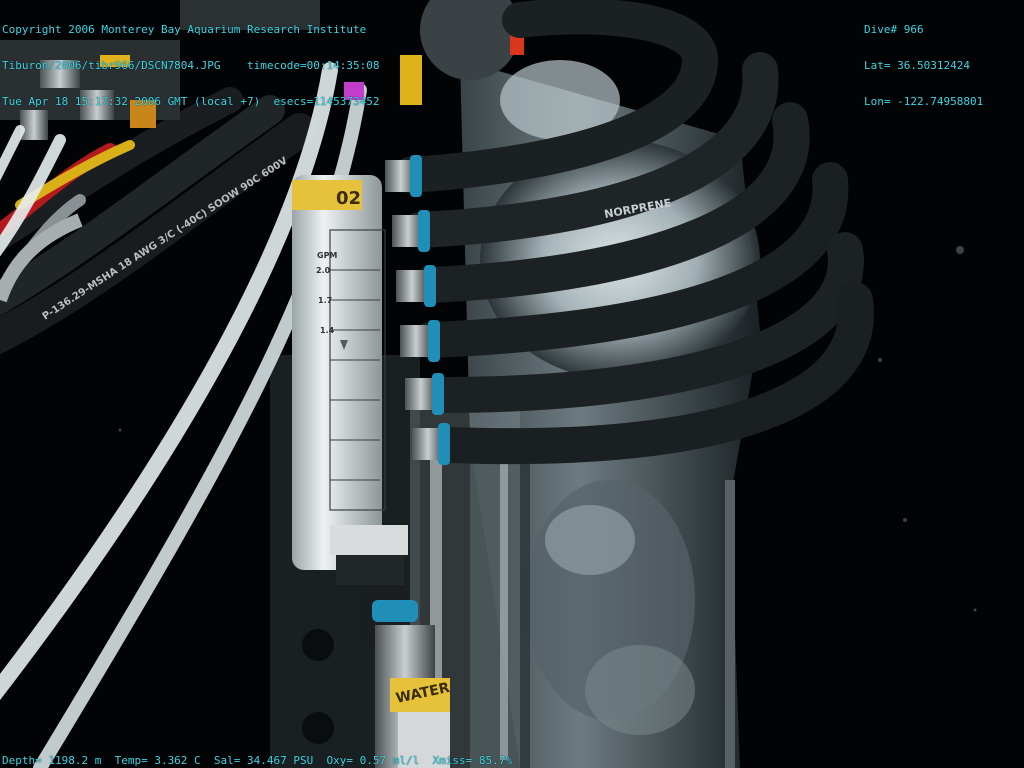  I want to click on overlay-latitude: Lat= 36.50312424, so click(917, 65).